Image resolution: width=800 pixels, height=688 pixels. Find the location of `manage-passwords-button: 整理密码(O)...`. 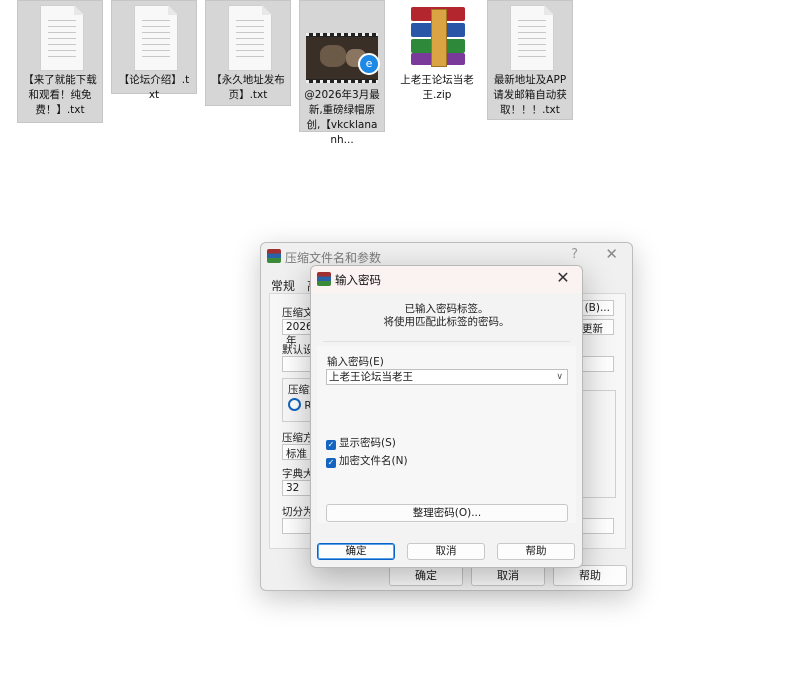

manage-passwords-button: 整理密码(O)... is located at coordinates (447, 513).